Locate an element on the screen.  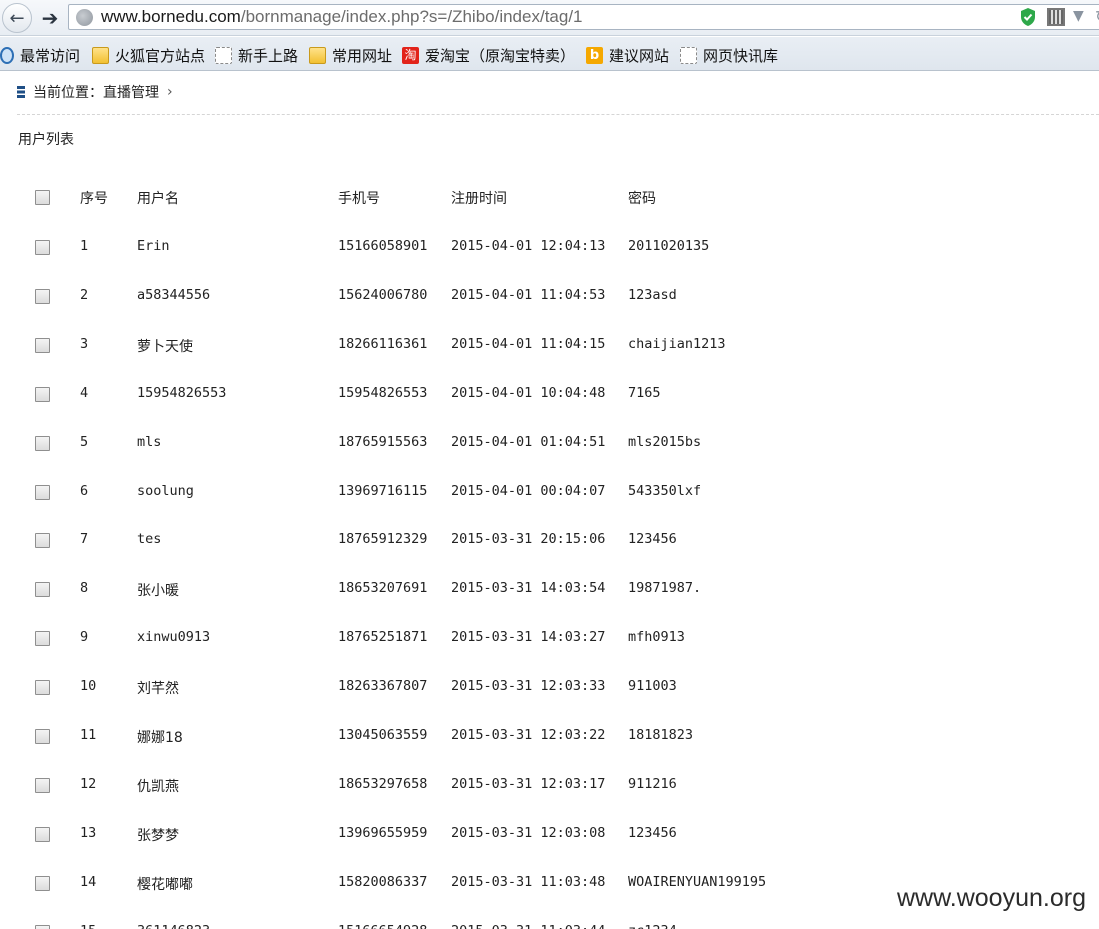
cell-id: 15 is located at coordinates (88, 926).